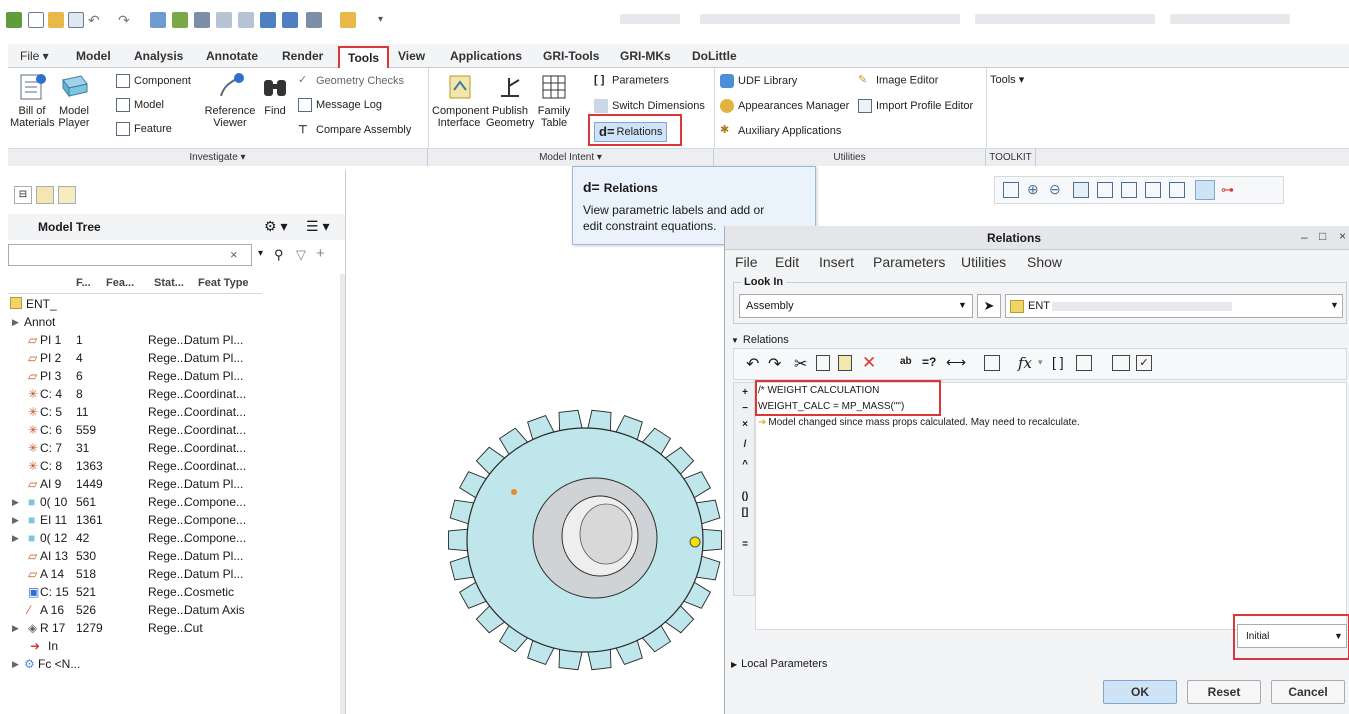 This screenshot has width=1349, height=714. What do you see at coordinates (340, 105) in the screenshot?
I see `message-log-button: Message Log` at bounding box center [340, 105].